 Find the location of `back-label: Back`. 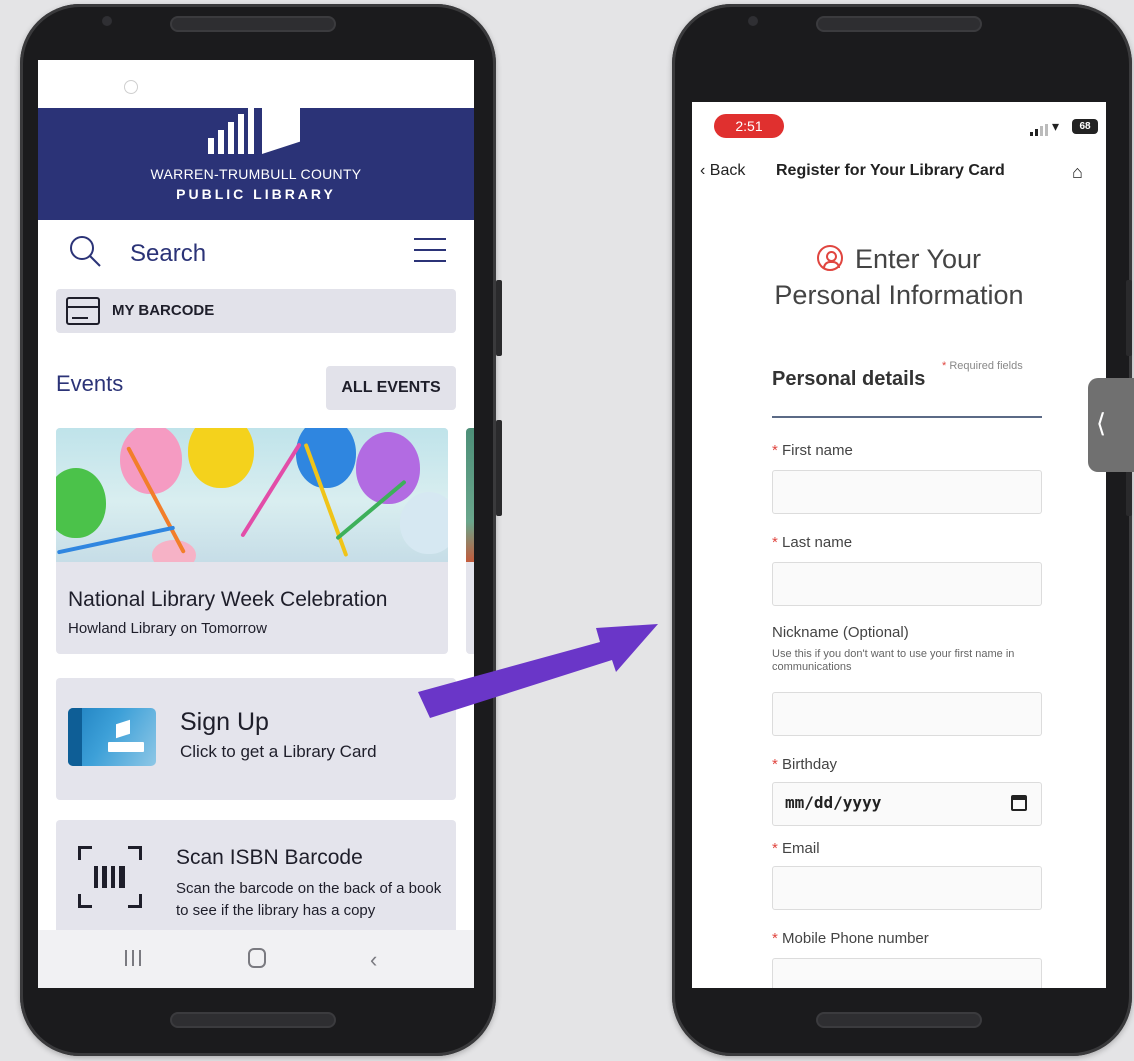

back-label: Back is located at coordinates (727, 170).